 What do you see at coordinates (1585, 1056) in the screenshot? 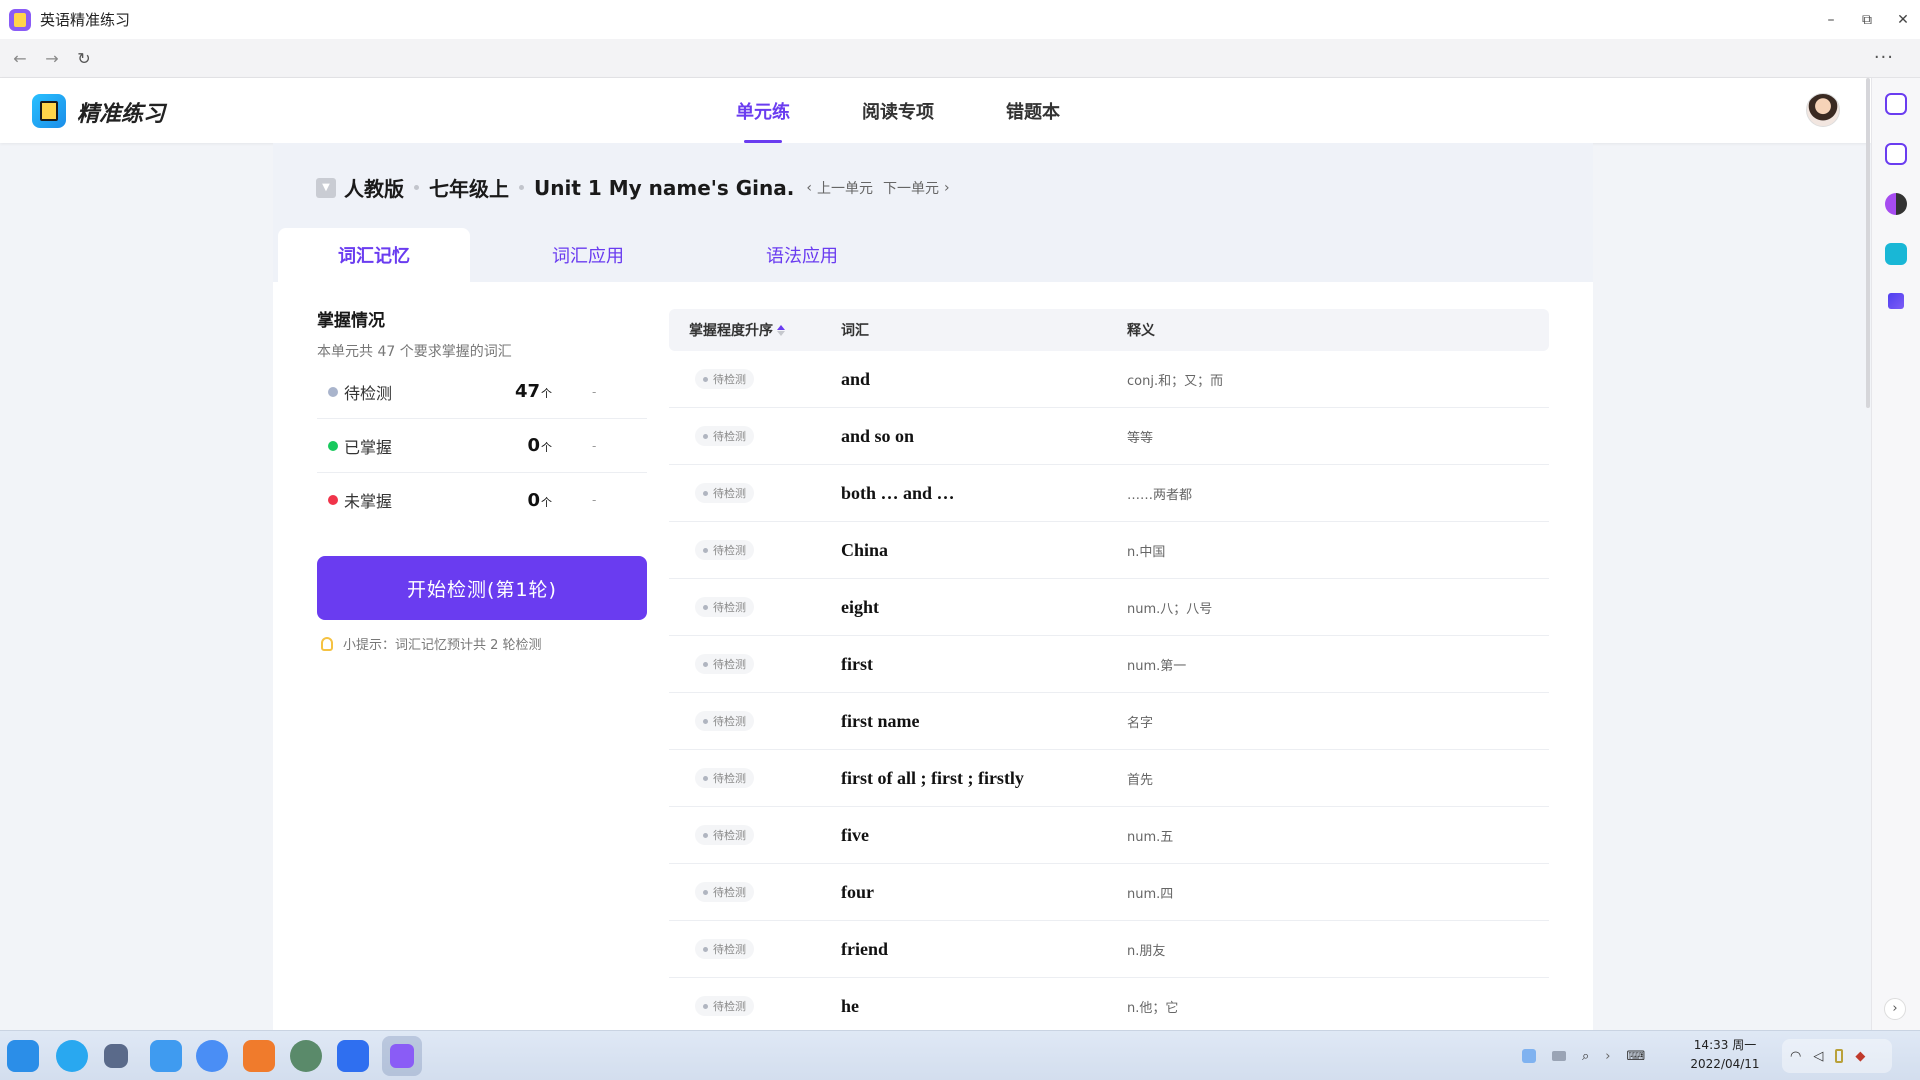
I see `search-icon: ⌕` at bounding box center [1585, 1056].